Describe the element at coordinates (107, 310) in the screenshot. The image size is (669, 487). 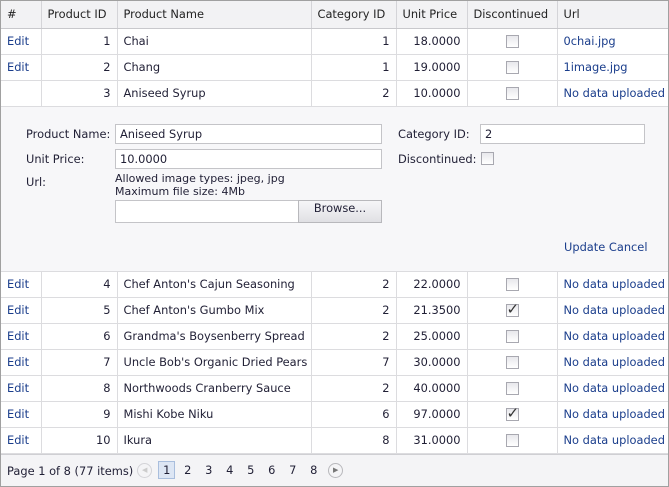
I see `product-id: 5` at that location.